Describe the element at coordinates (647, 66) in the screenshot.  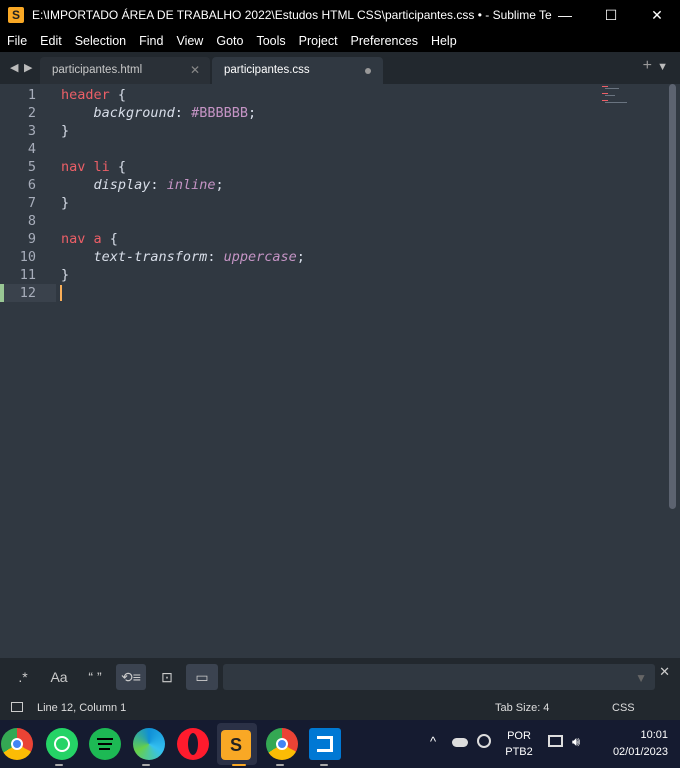
I see `new-tab-plus-icon: +` at that location.